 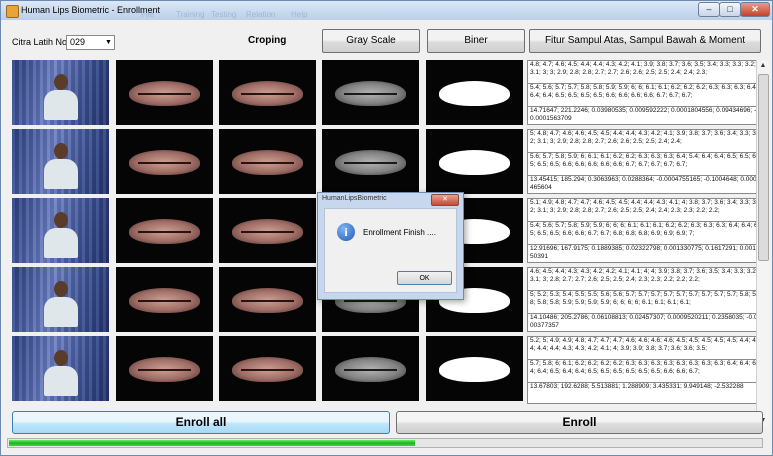 I want to click on progress-fill, so click(x=212, y=443).